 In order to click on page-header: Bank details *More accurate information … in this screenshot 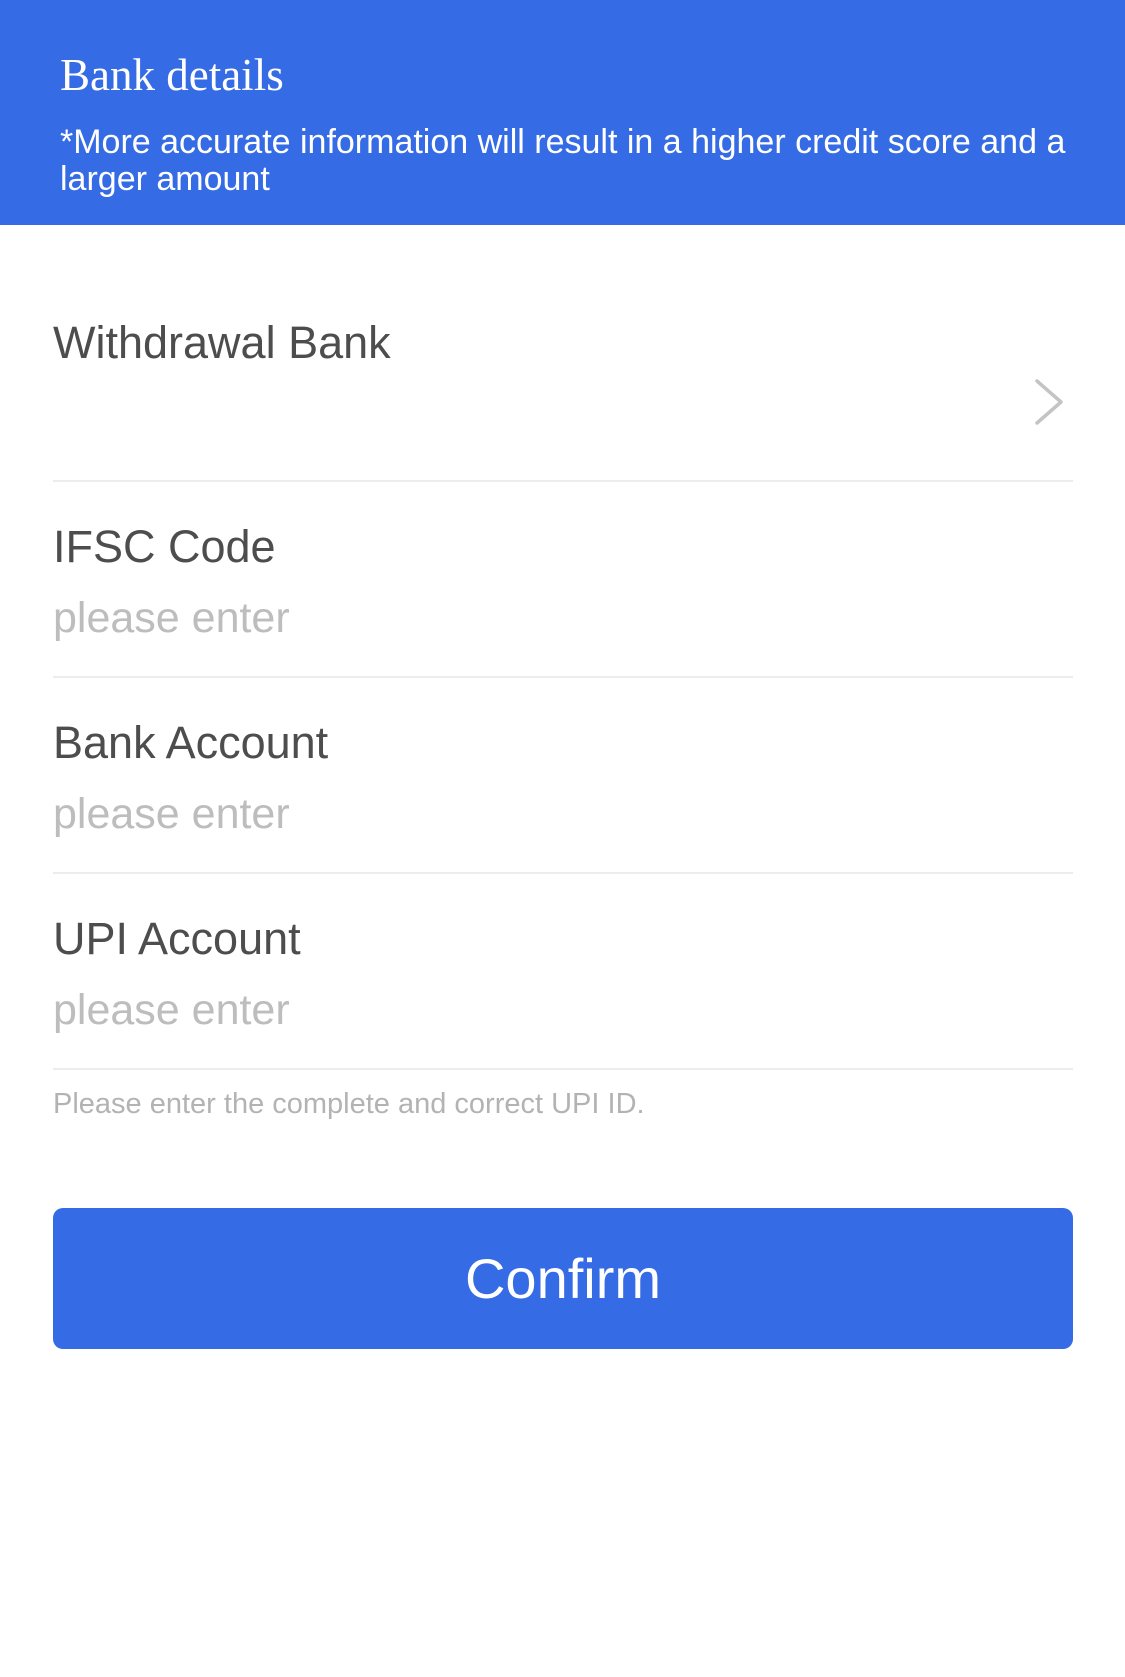, I will do `click(562, 112)`.